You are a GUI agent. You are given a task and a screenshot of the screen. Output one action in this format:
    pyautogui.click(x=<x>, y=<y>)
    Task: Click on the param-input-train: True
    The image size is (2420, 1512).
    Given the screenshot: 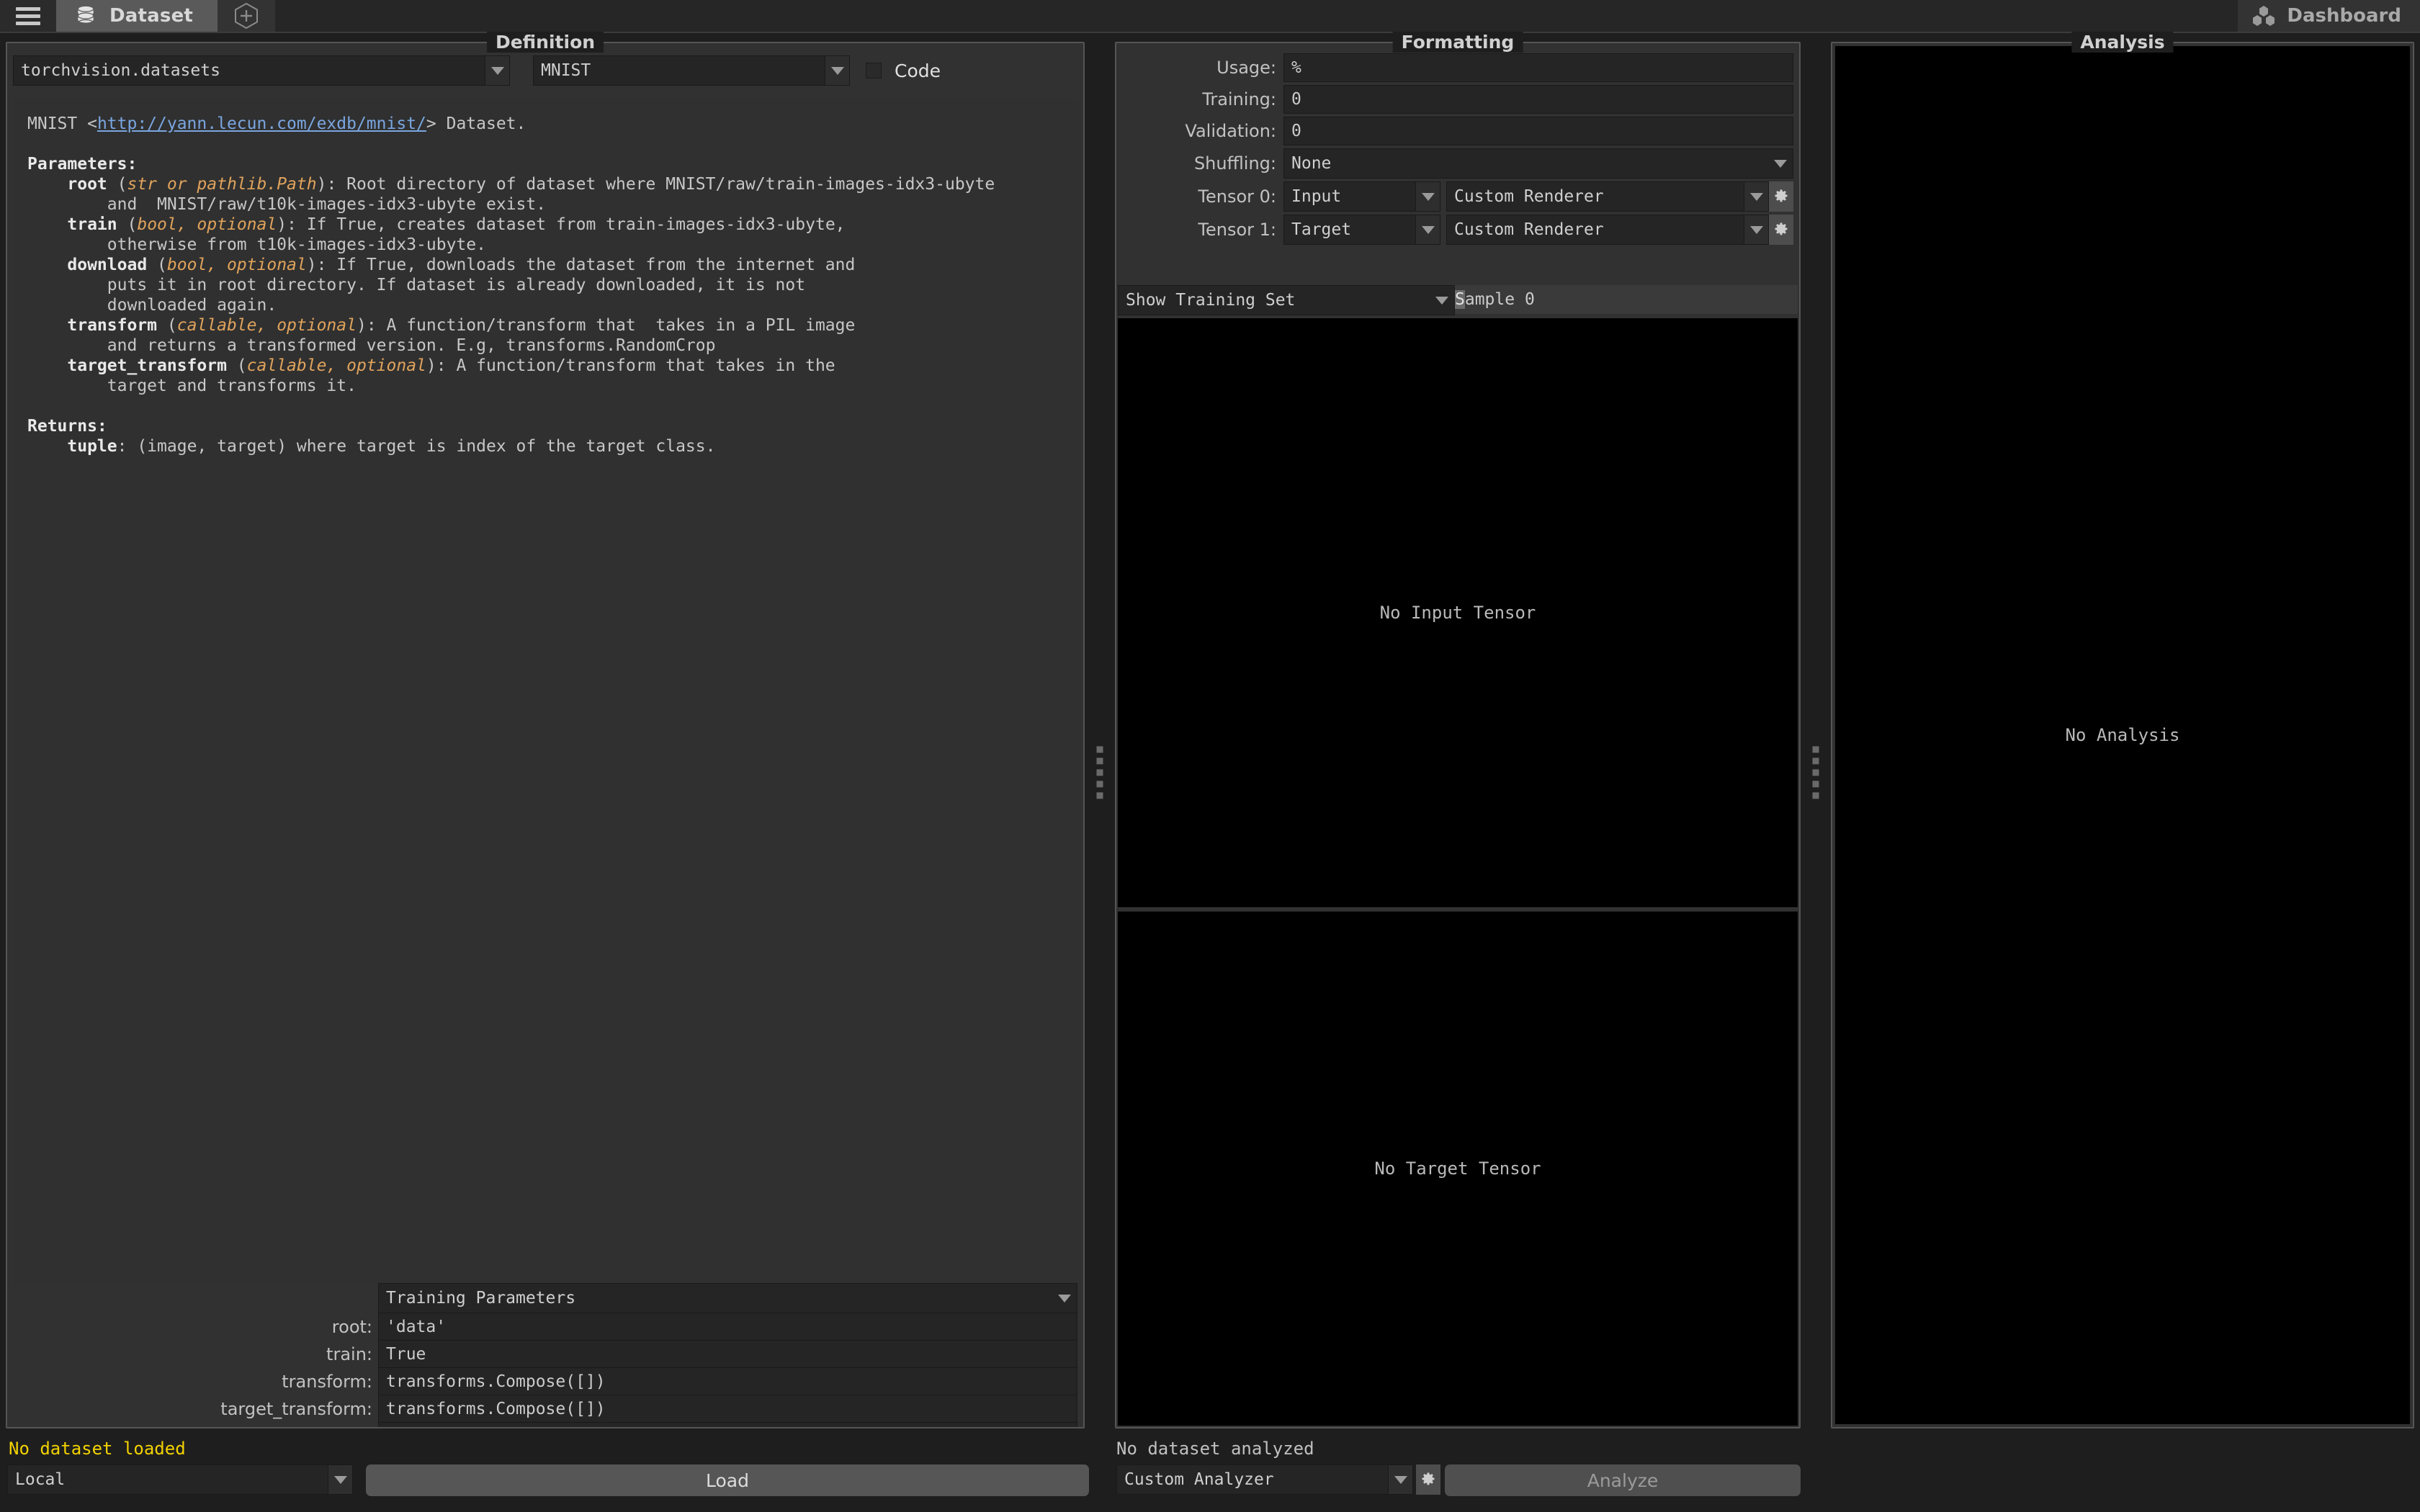 What is the action you would take?
    pyautogui.click(x=727, y=1354)
    